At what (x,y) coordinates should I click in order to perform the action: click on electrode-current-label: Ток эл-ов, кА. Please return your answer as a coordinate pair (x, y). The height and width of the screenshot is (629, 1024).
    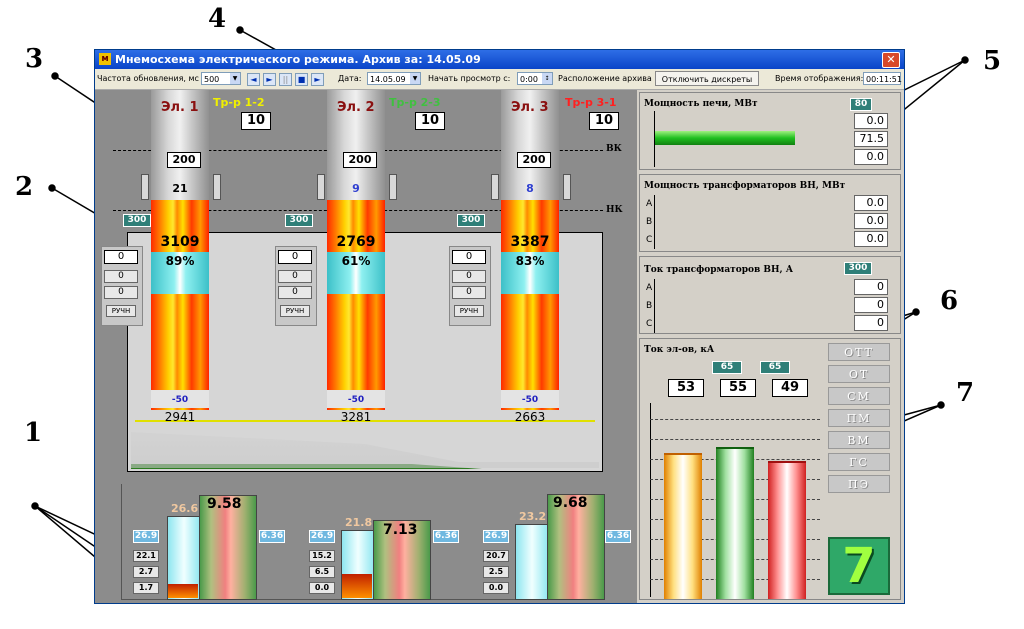
    Looking at the image, I should click on (679, 350).